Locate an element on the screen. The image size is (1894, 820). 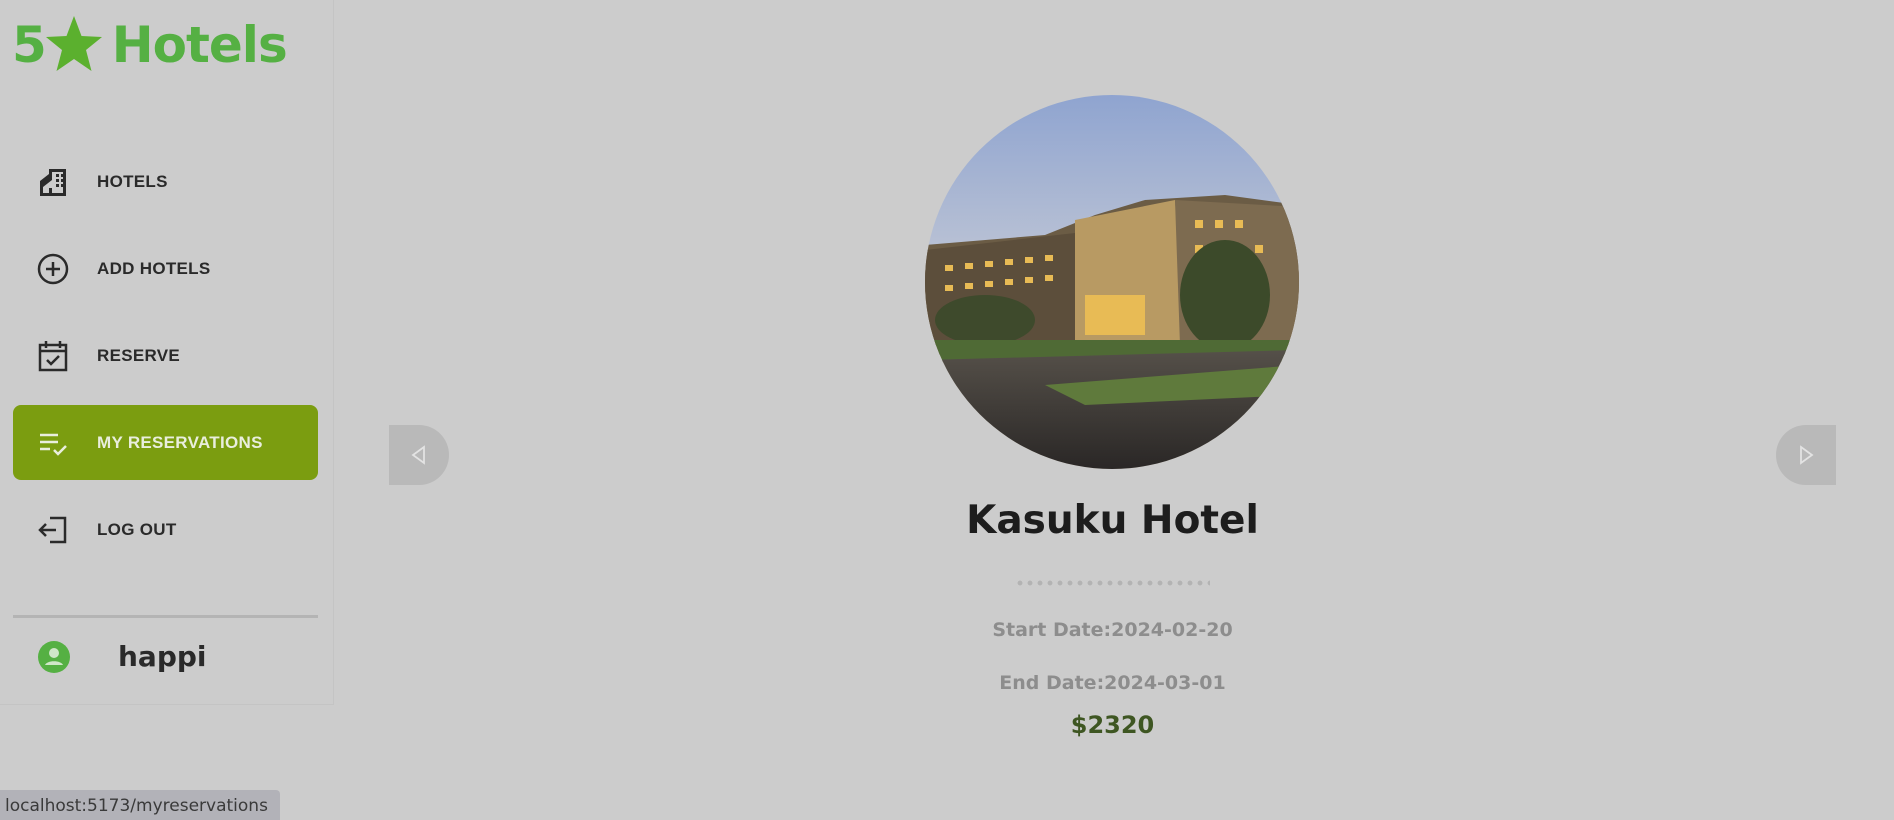
status-bar-url: localhost:5173/myreservations is located at coordinates (140, 805).